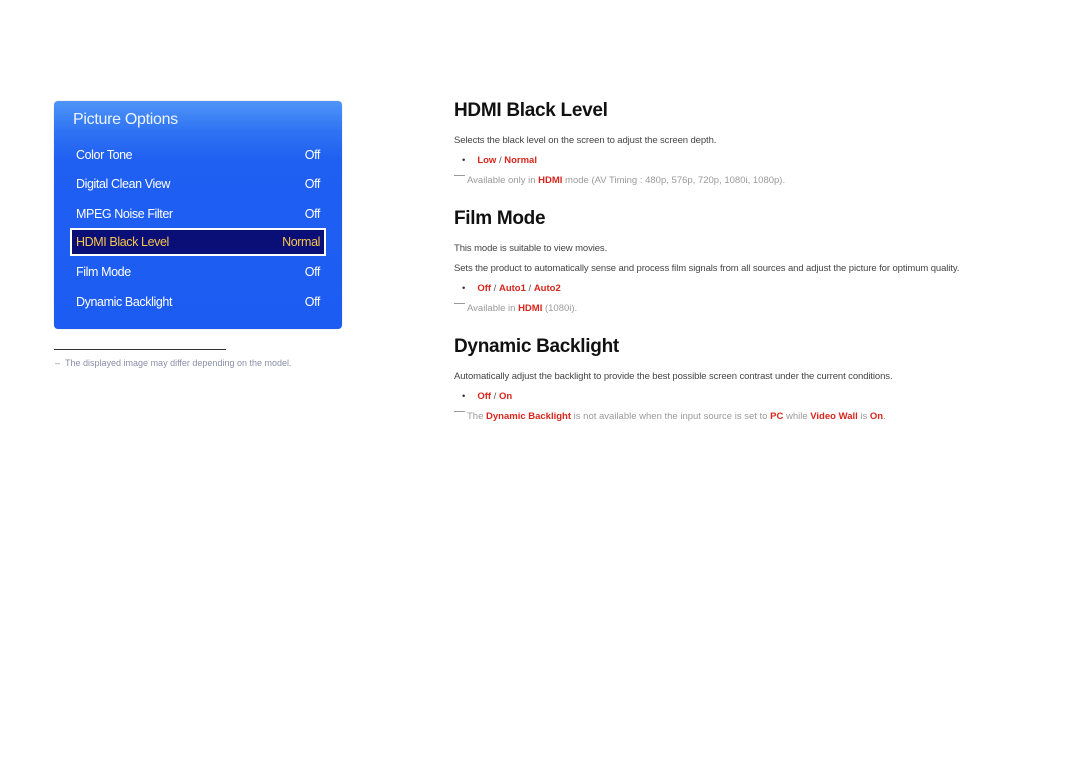 This screenshot has width=1080, height=763. What do you see at coordinates (122, 242) in the screenshot?
I see `menu-item-label: HDMI Black Level` at bounding box center [122, 242].